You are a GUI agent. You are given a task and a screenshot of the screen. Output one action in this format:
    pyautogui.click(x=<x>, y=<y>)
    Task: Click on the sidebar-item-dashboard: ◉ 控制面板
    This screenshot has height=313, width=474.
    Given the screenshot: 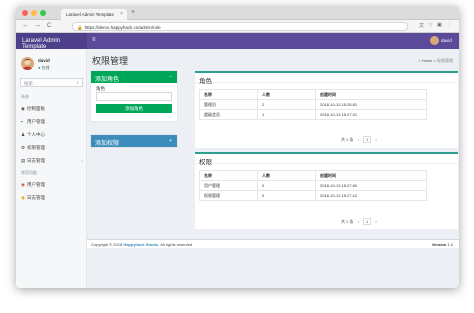 What is the action you would take?
    pyautogui.click(x=52, y=109)
    